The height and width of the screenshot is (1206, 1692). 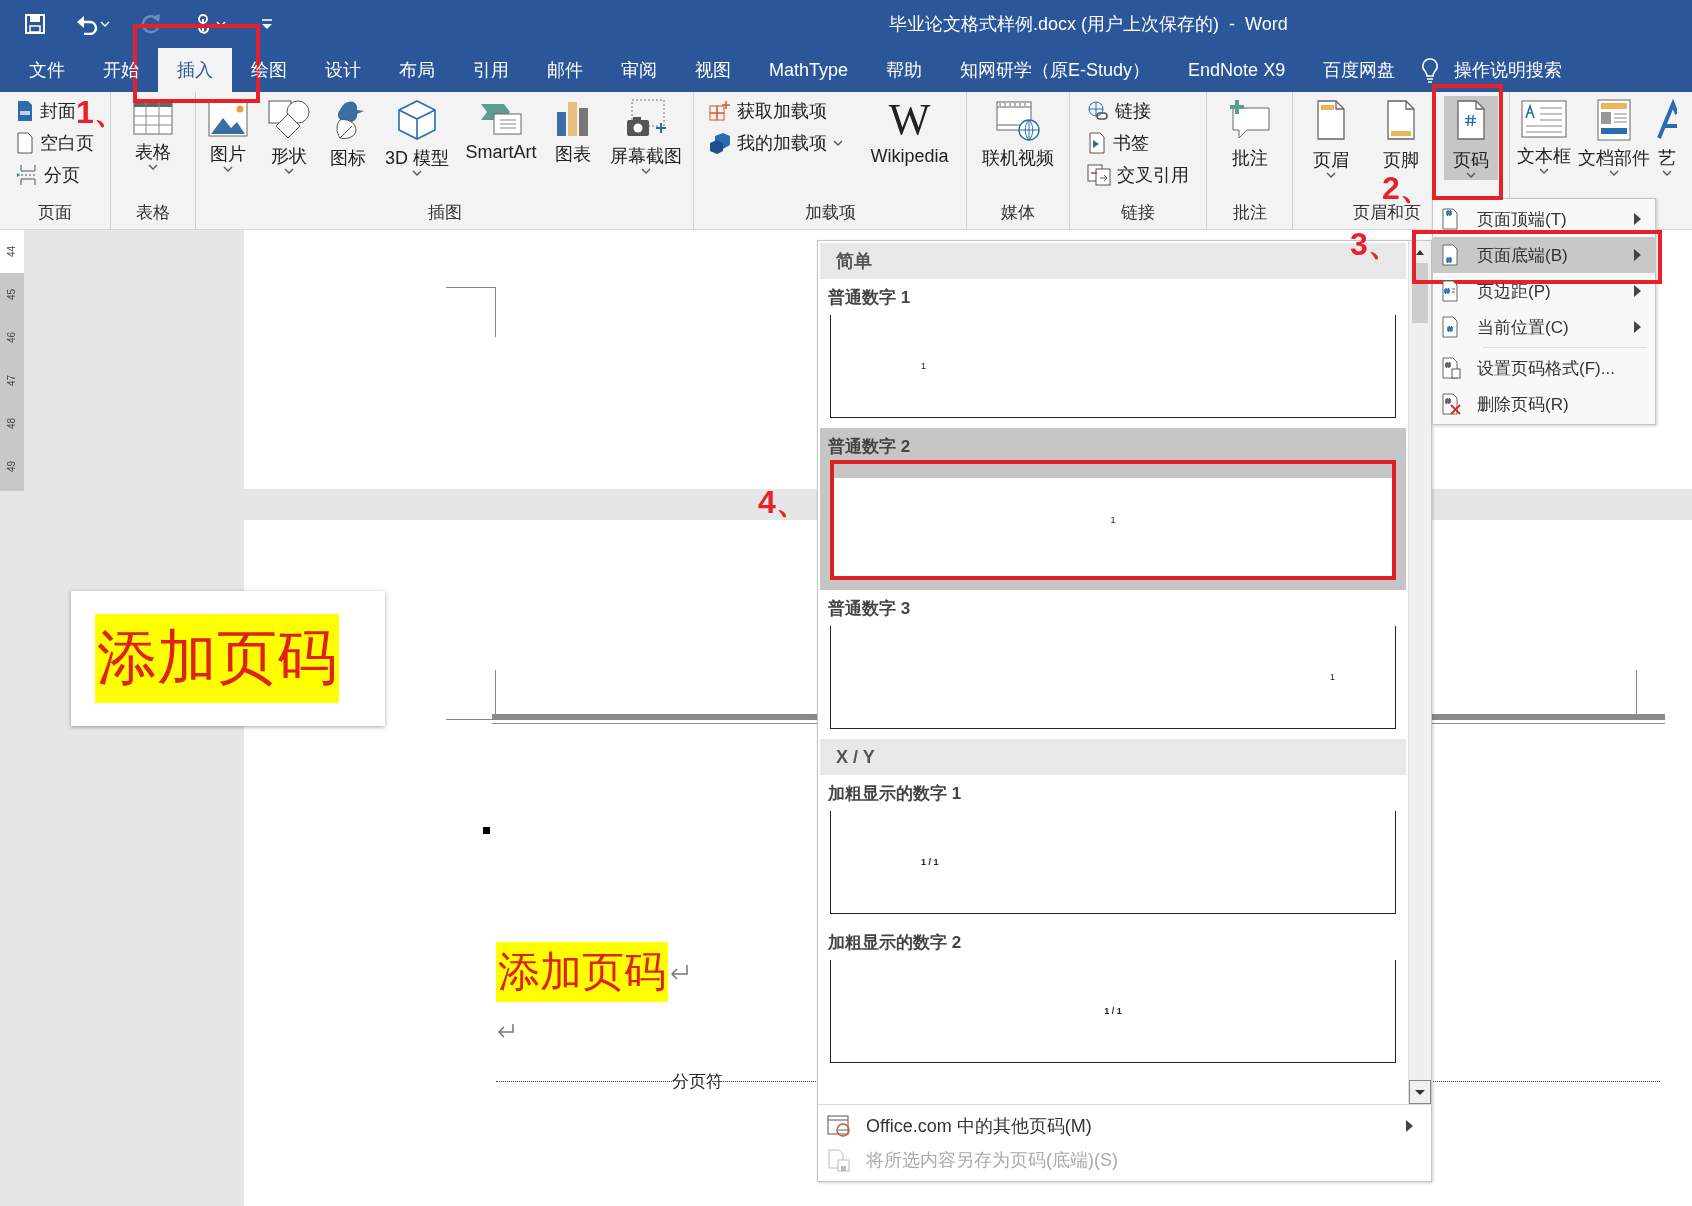 What do you see at coordinates (1451, 404) in the screenshot?
I see `delete-number-icon` at bounding box center [1451, 404].